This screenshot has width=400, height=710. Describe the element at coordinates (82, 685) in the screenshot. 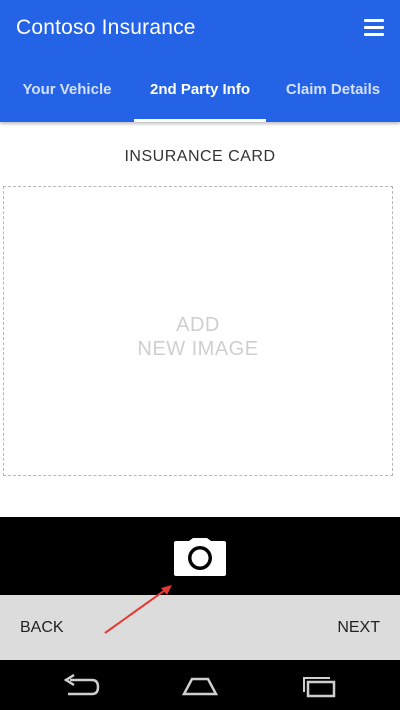

I see `nav-back-icon` at that location.